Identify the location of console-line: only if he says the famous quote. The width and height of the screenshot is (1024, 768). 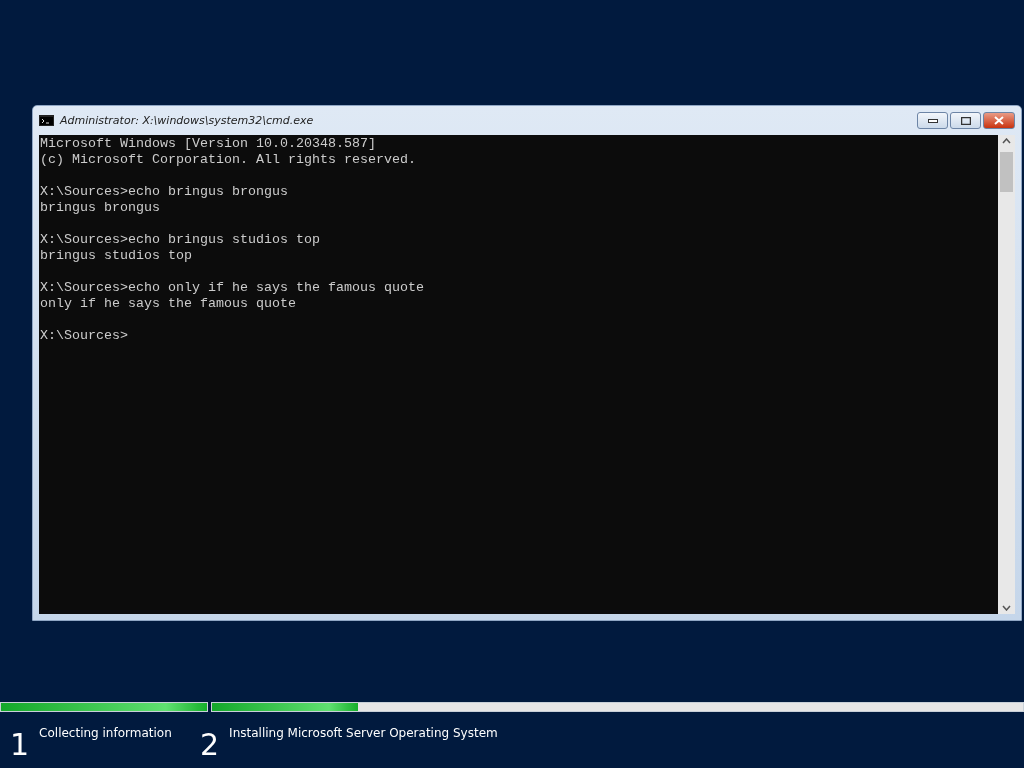
(168, 304).